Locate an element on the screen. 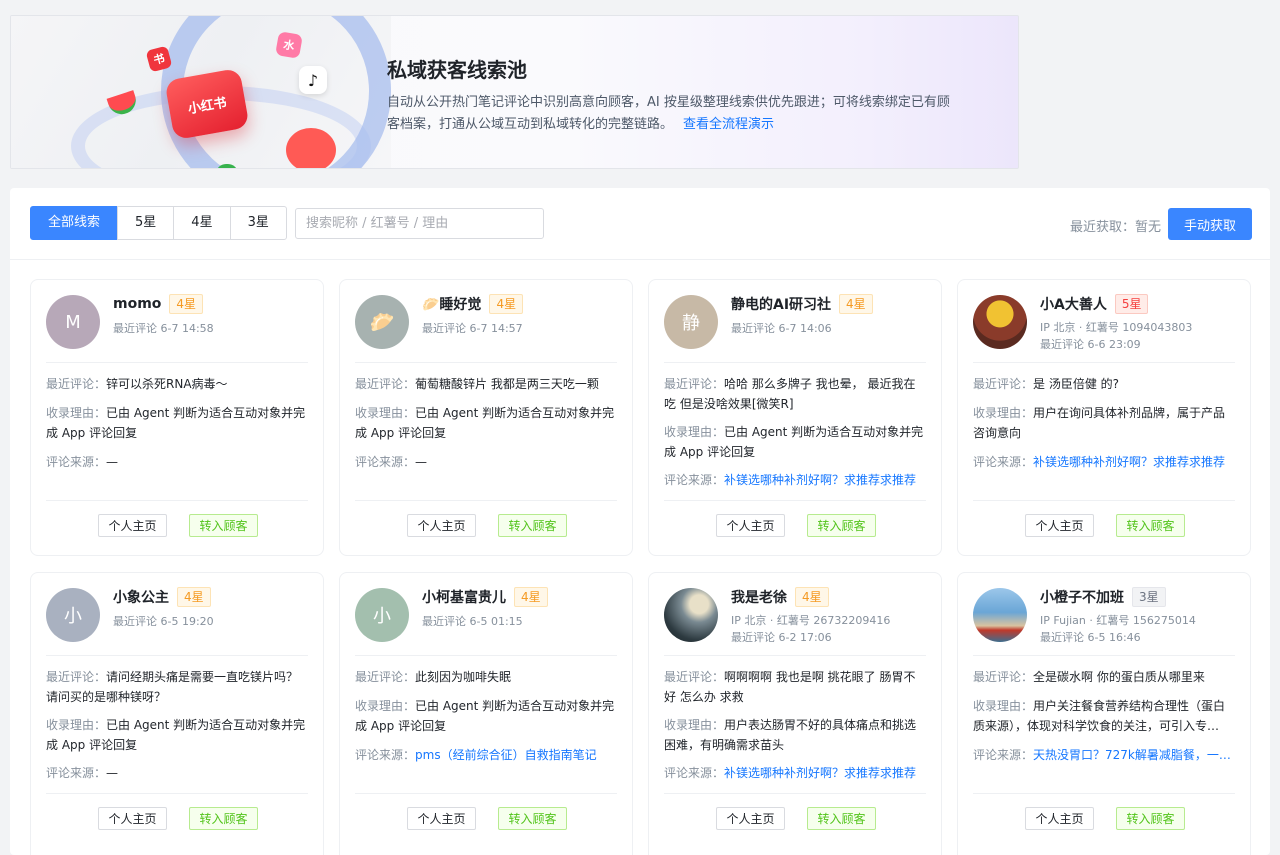 Image resolution: width=1280 pixels, height=855 pixels. avatar: 静 is located at coordinates (691, 322).